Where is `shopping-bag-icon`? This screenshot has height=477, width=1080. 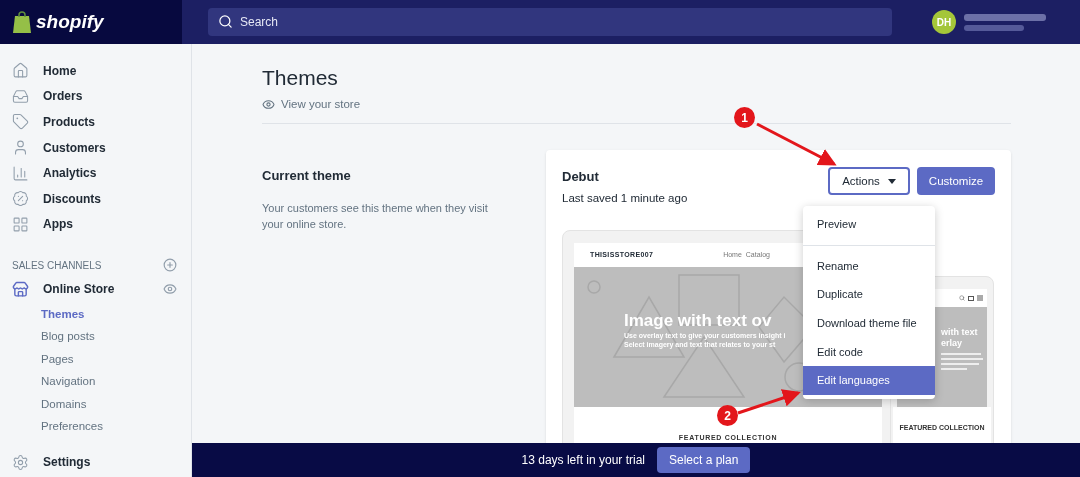 shopping-bag-icon is located at coordinates (22, 22).